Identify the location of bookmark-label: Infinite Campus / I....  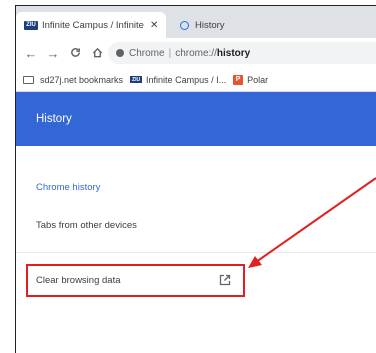
(186, 79).